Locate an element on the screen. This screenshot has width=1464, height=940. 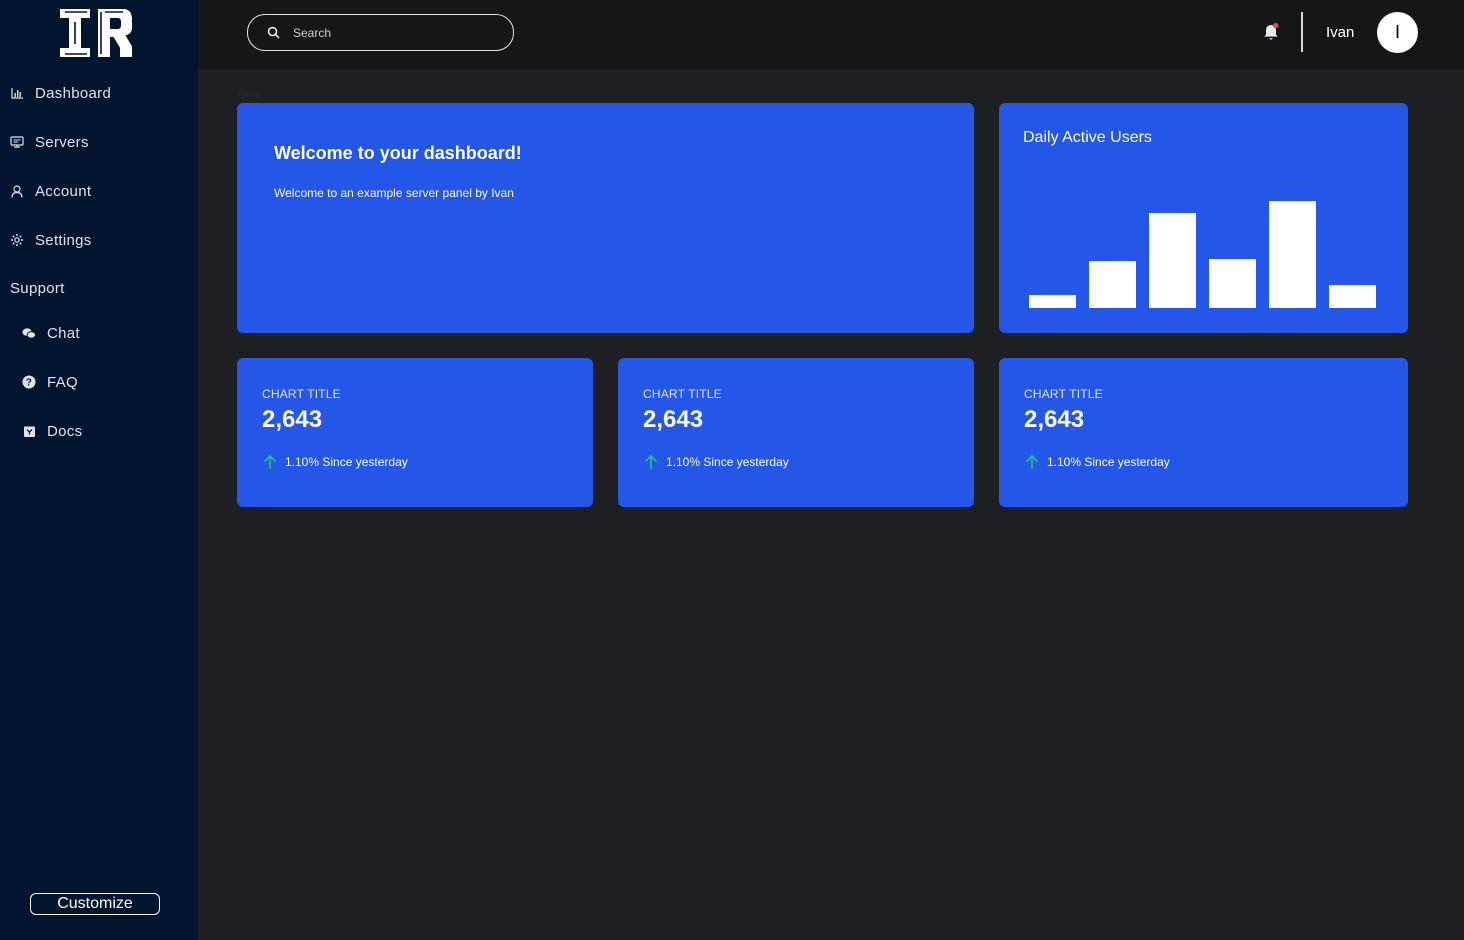
bar-chart-icon is located at coordinates (17, 93).